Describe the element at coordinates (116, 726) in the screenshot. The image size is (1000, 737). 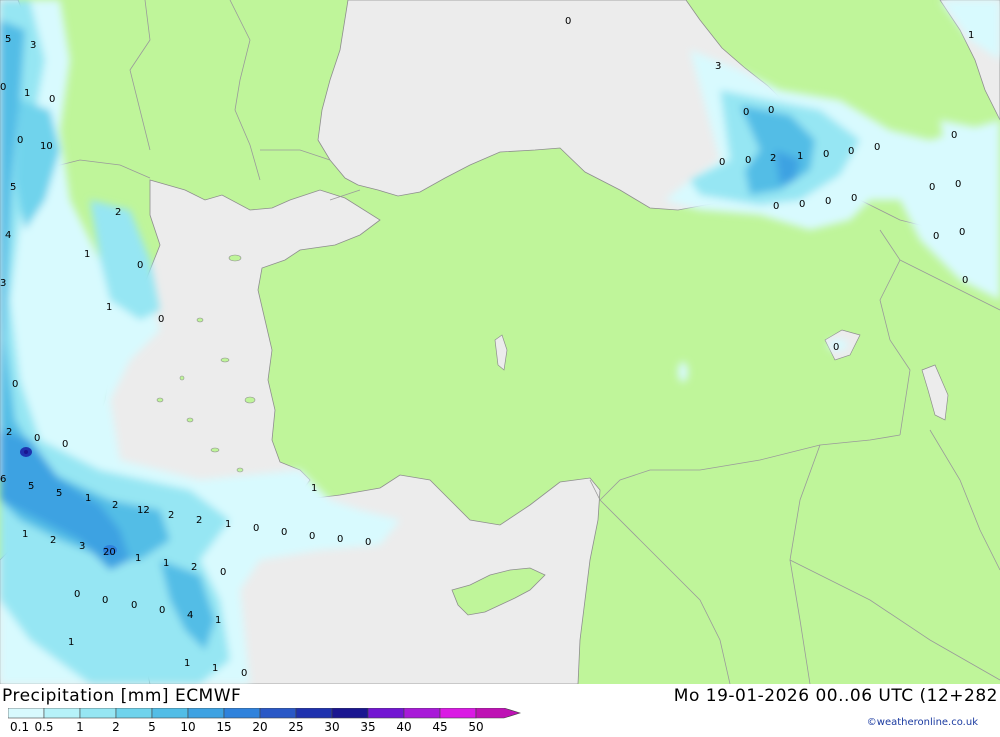
I see `legend-label: 2` at that location.